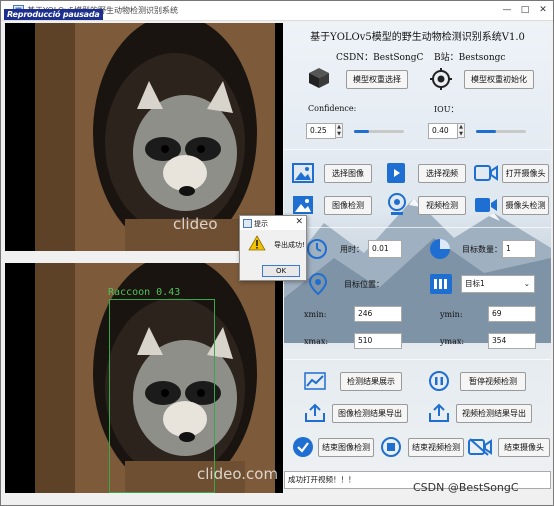 The height and width of the screenshot is (506, 554). I want to click on target-count-label: 目标数量：, so click(482, 249).